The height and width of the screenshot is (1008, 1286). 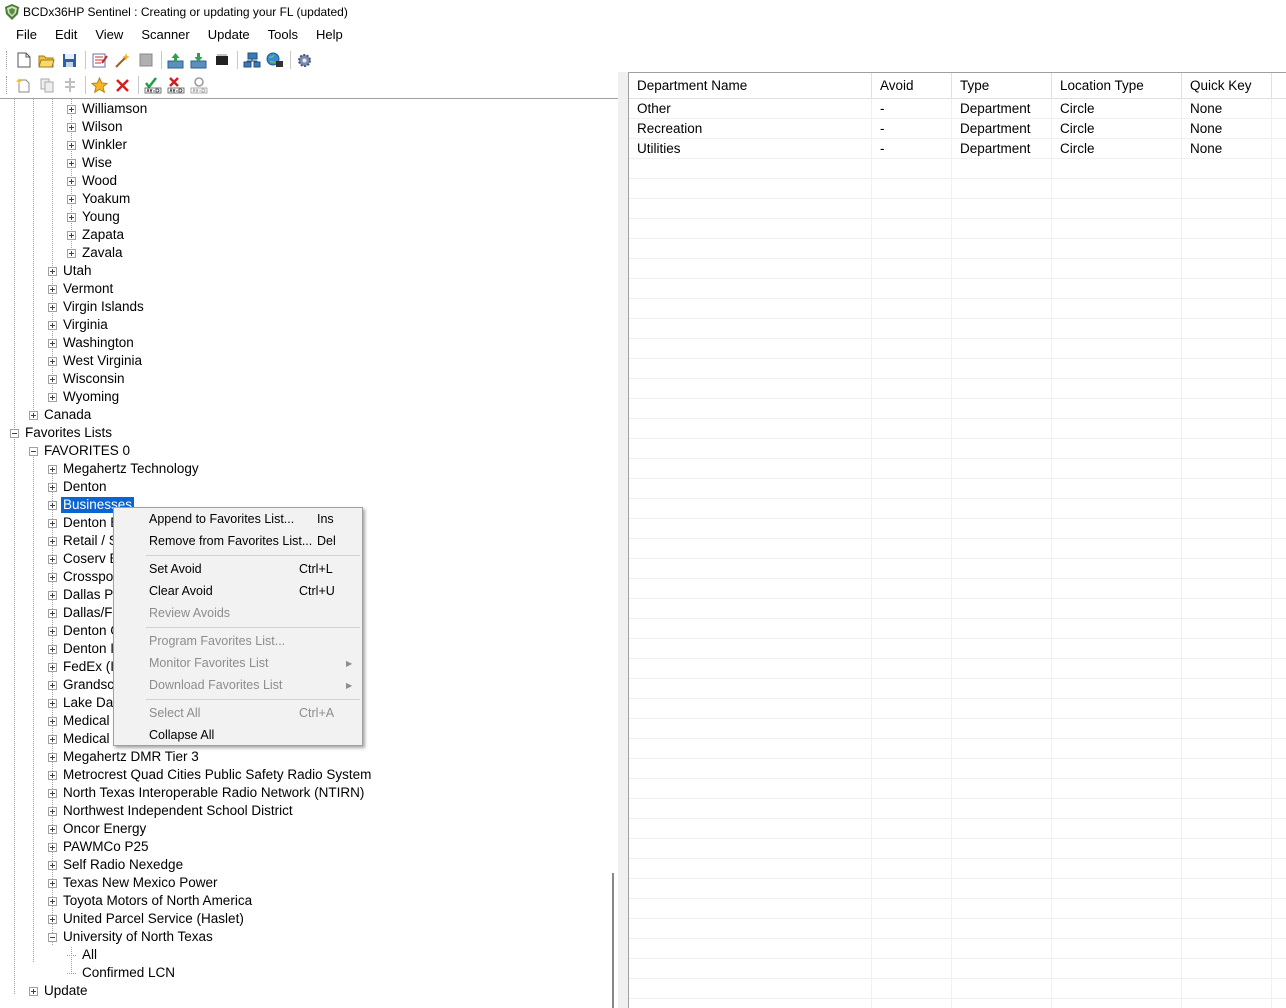 What do you see at coordinates (171, 811) in the screenshot?
I see `tree-item: Northwest Independent School District` at bounding box center [171, 811].